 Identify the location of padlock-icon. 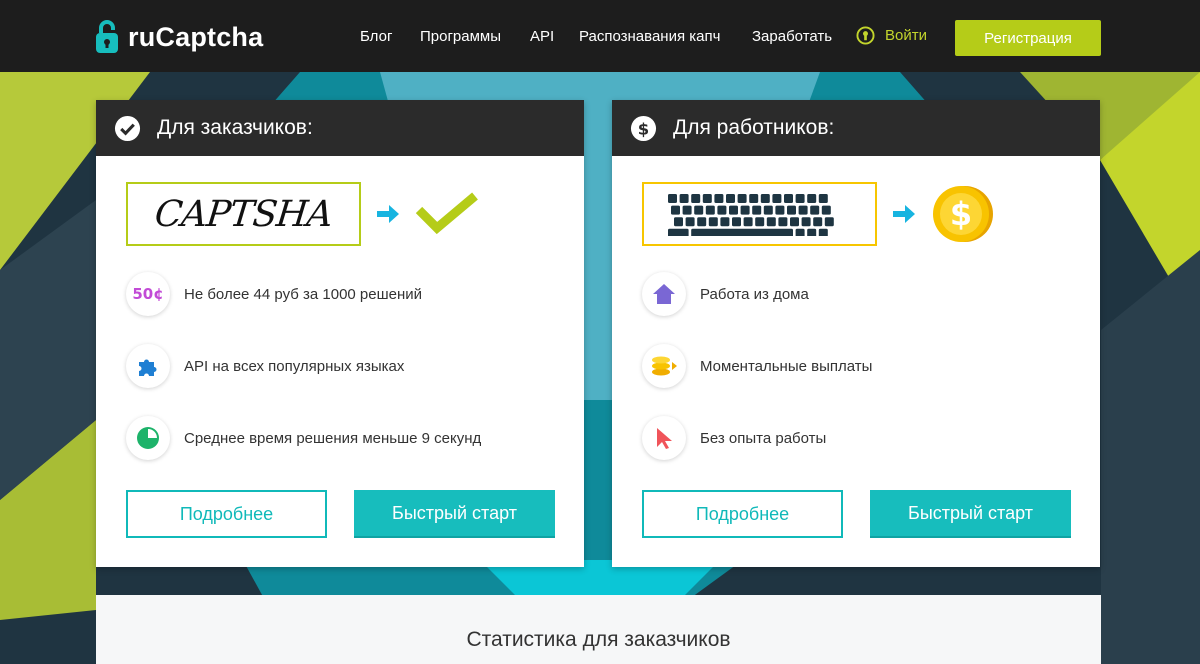
(107, 36).